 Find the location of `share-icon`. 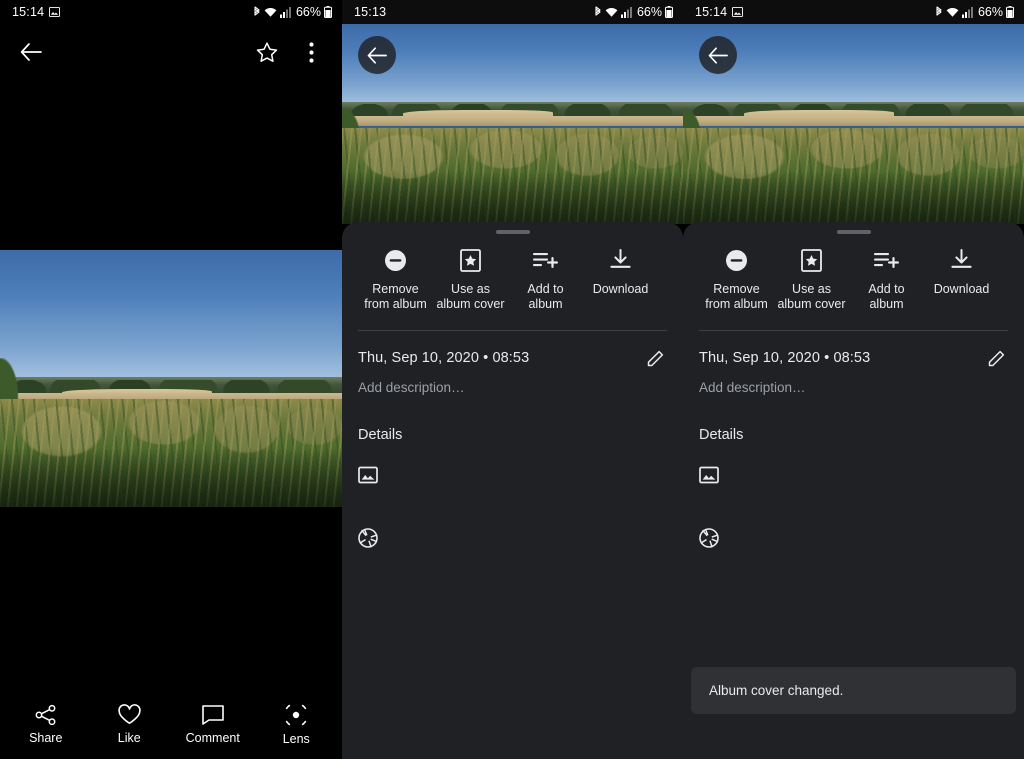

share-icon is located at coordinates (45, 715).